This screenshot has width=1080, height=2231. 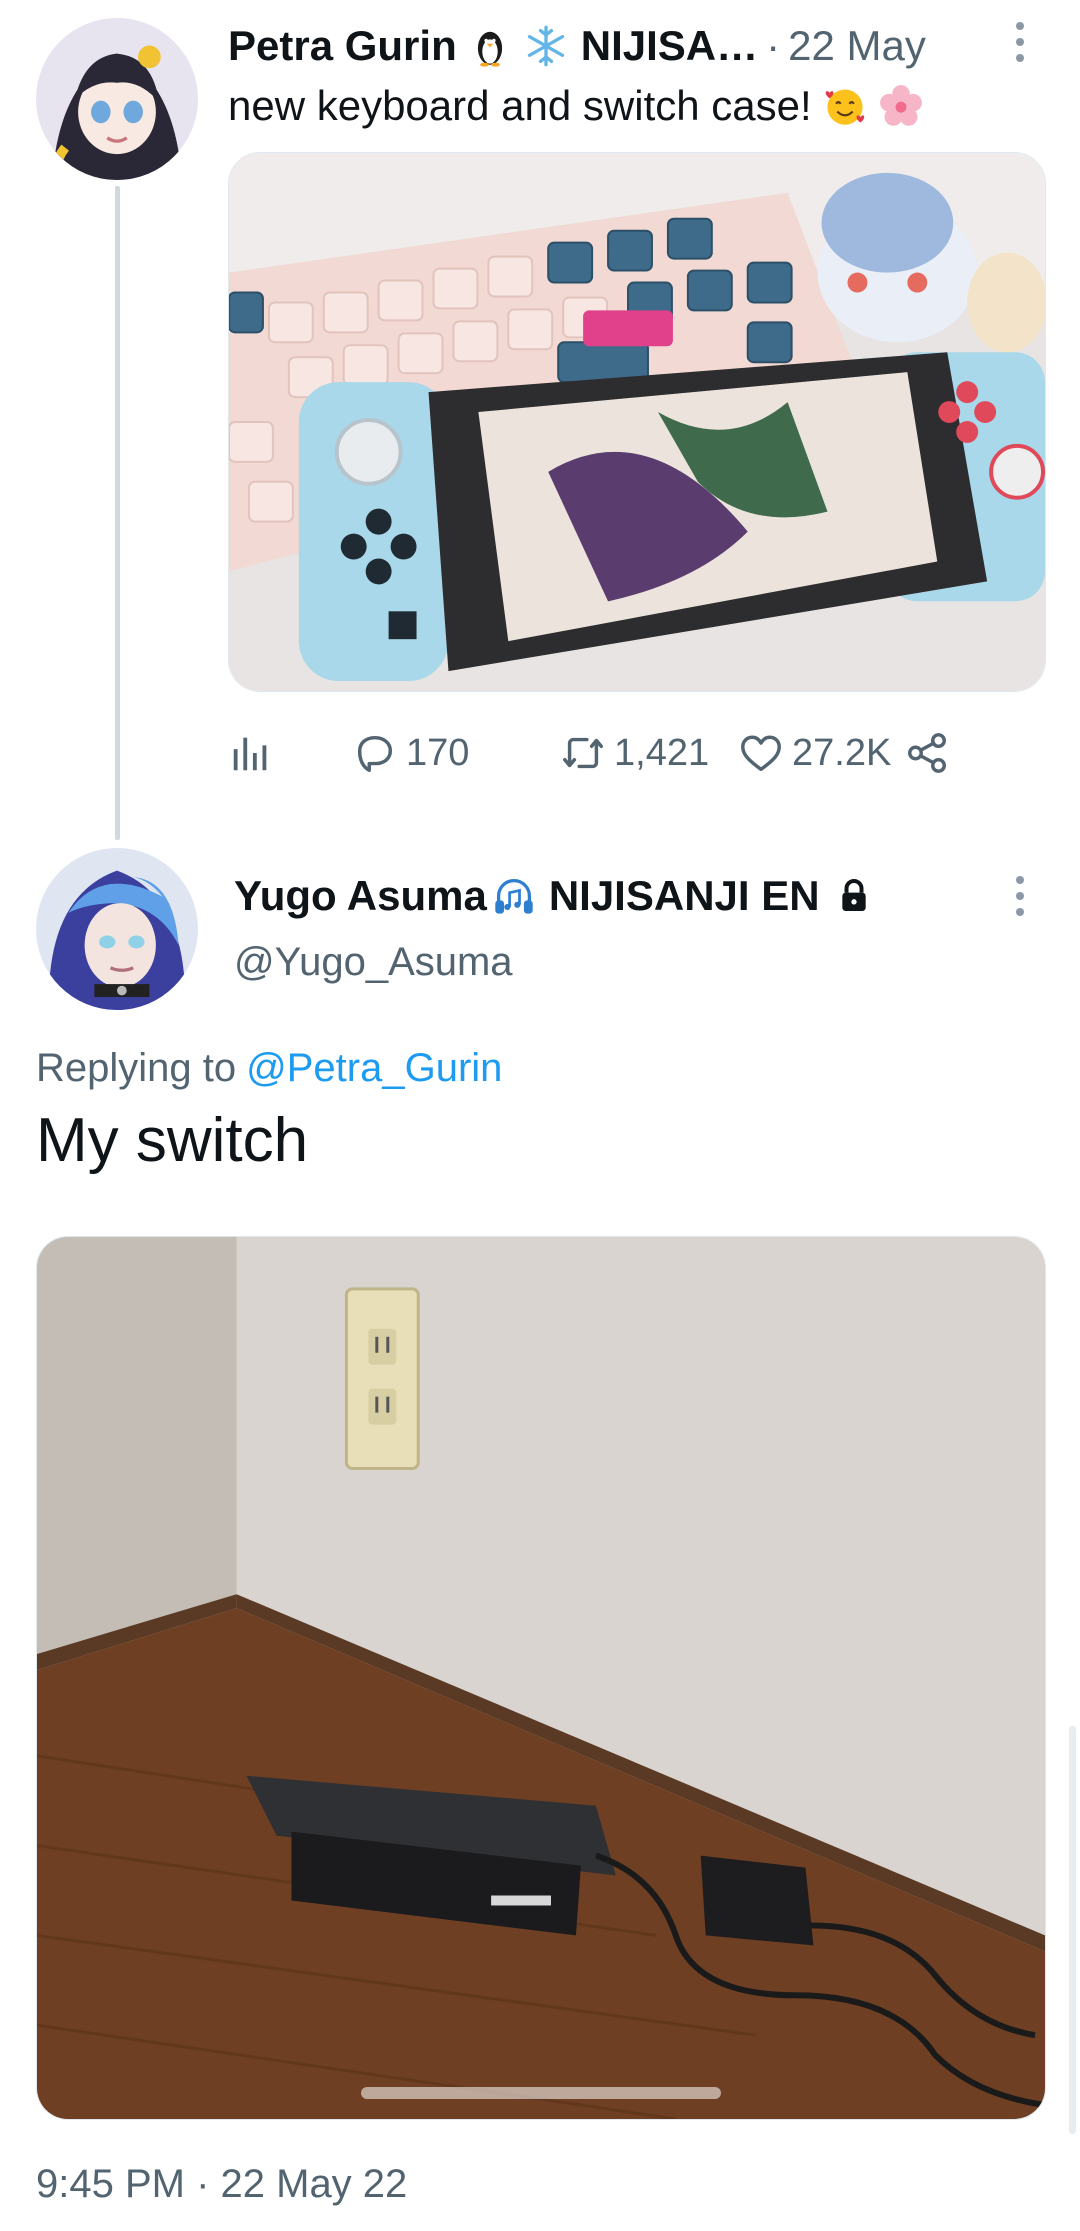 What do you see at coordinates (373, 962) in the screenshot?
I see `reply-author-handle: @Yugo_Asuma` at bounding box center [373, 962].